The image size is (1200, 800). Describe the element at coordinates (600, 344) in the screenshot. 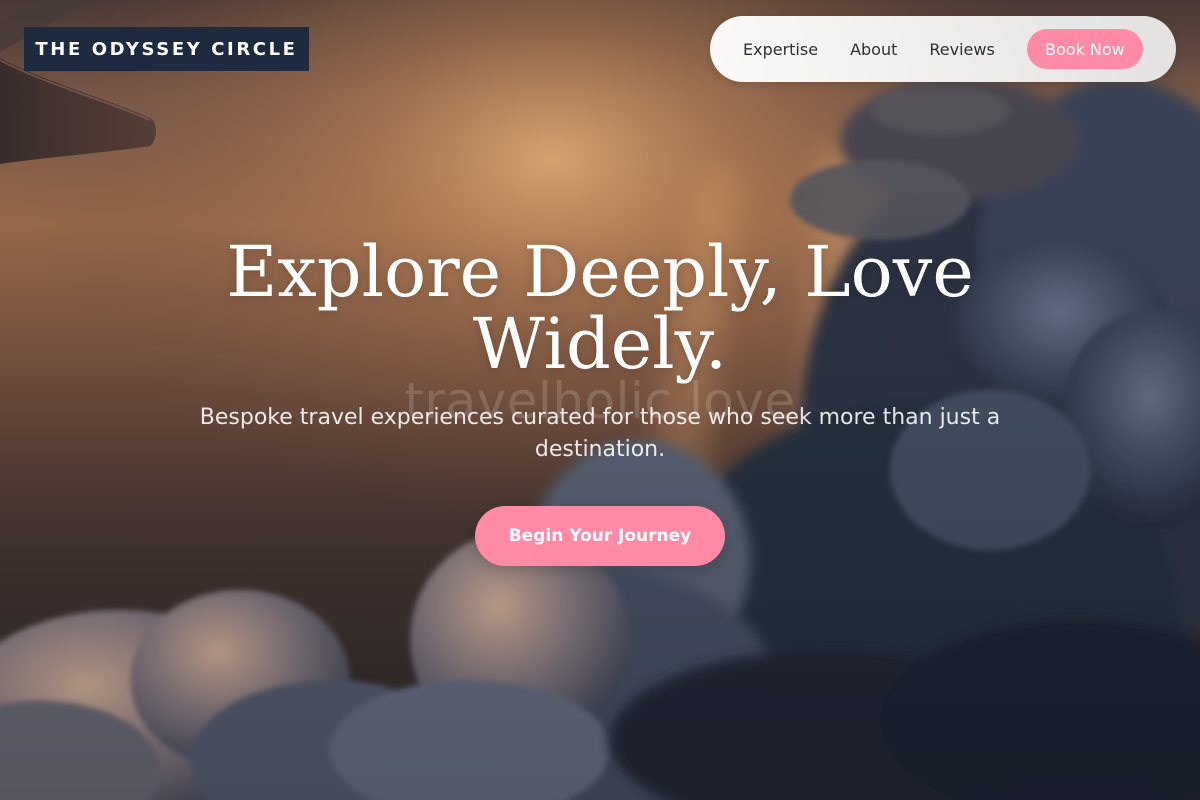

I see `hero-headline-line-2: Widely.` at that location.